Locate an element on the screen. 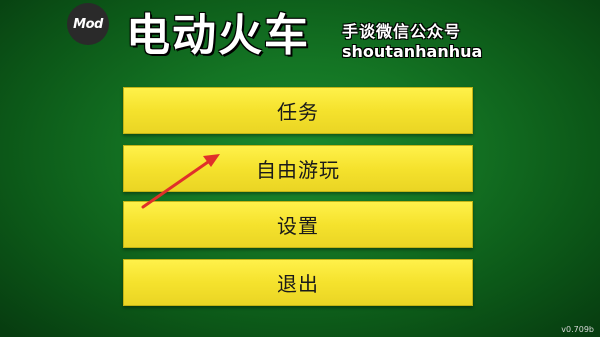 This screenshot has height=337, width=600. free-play-button-label: 自由游玩 is located at coordinates (298, 170).